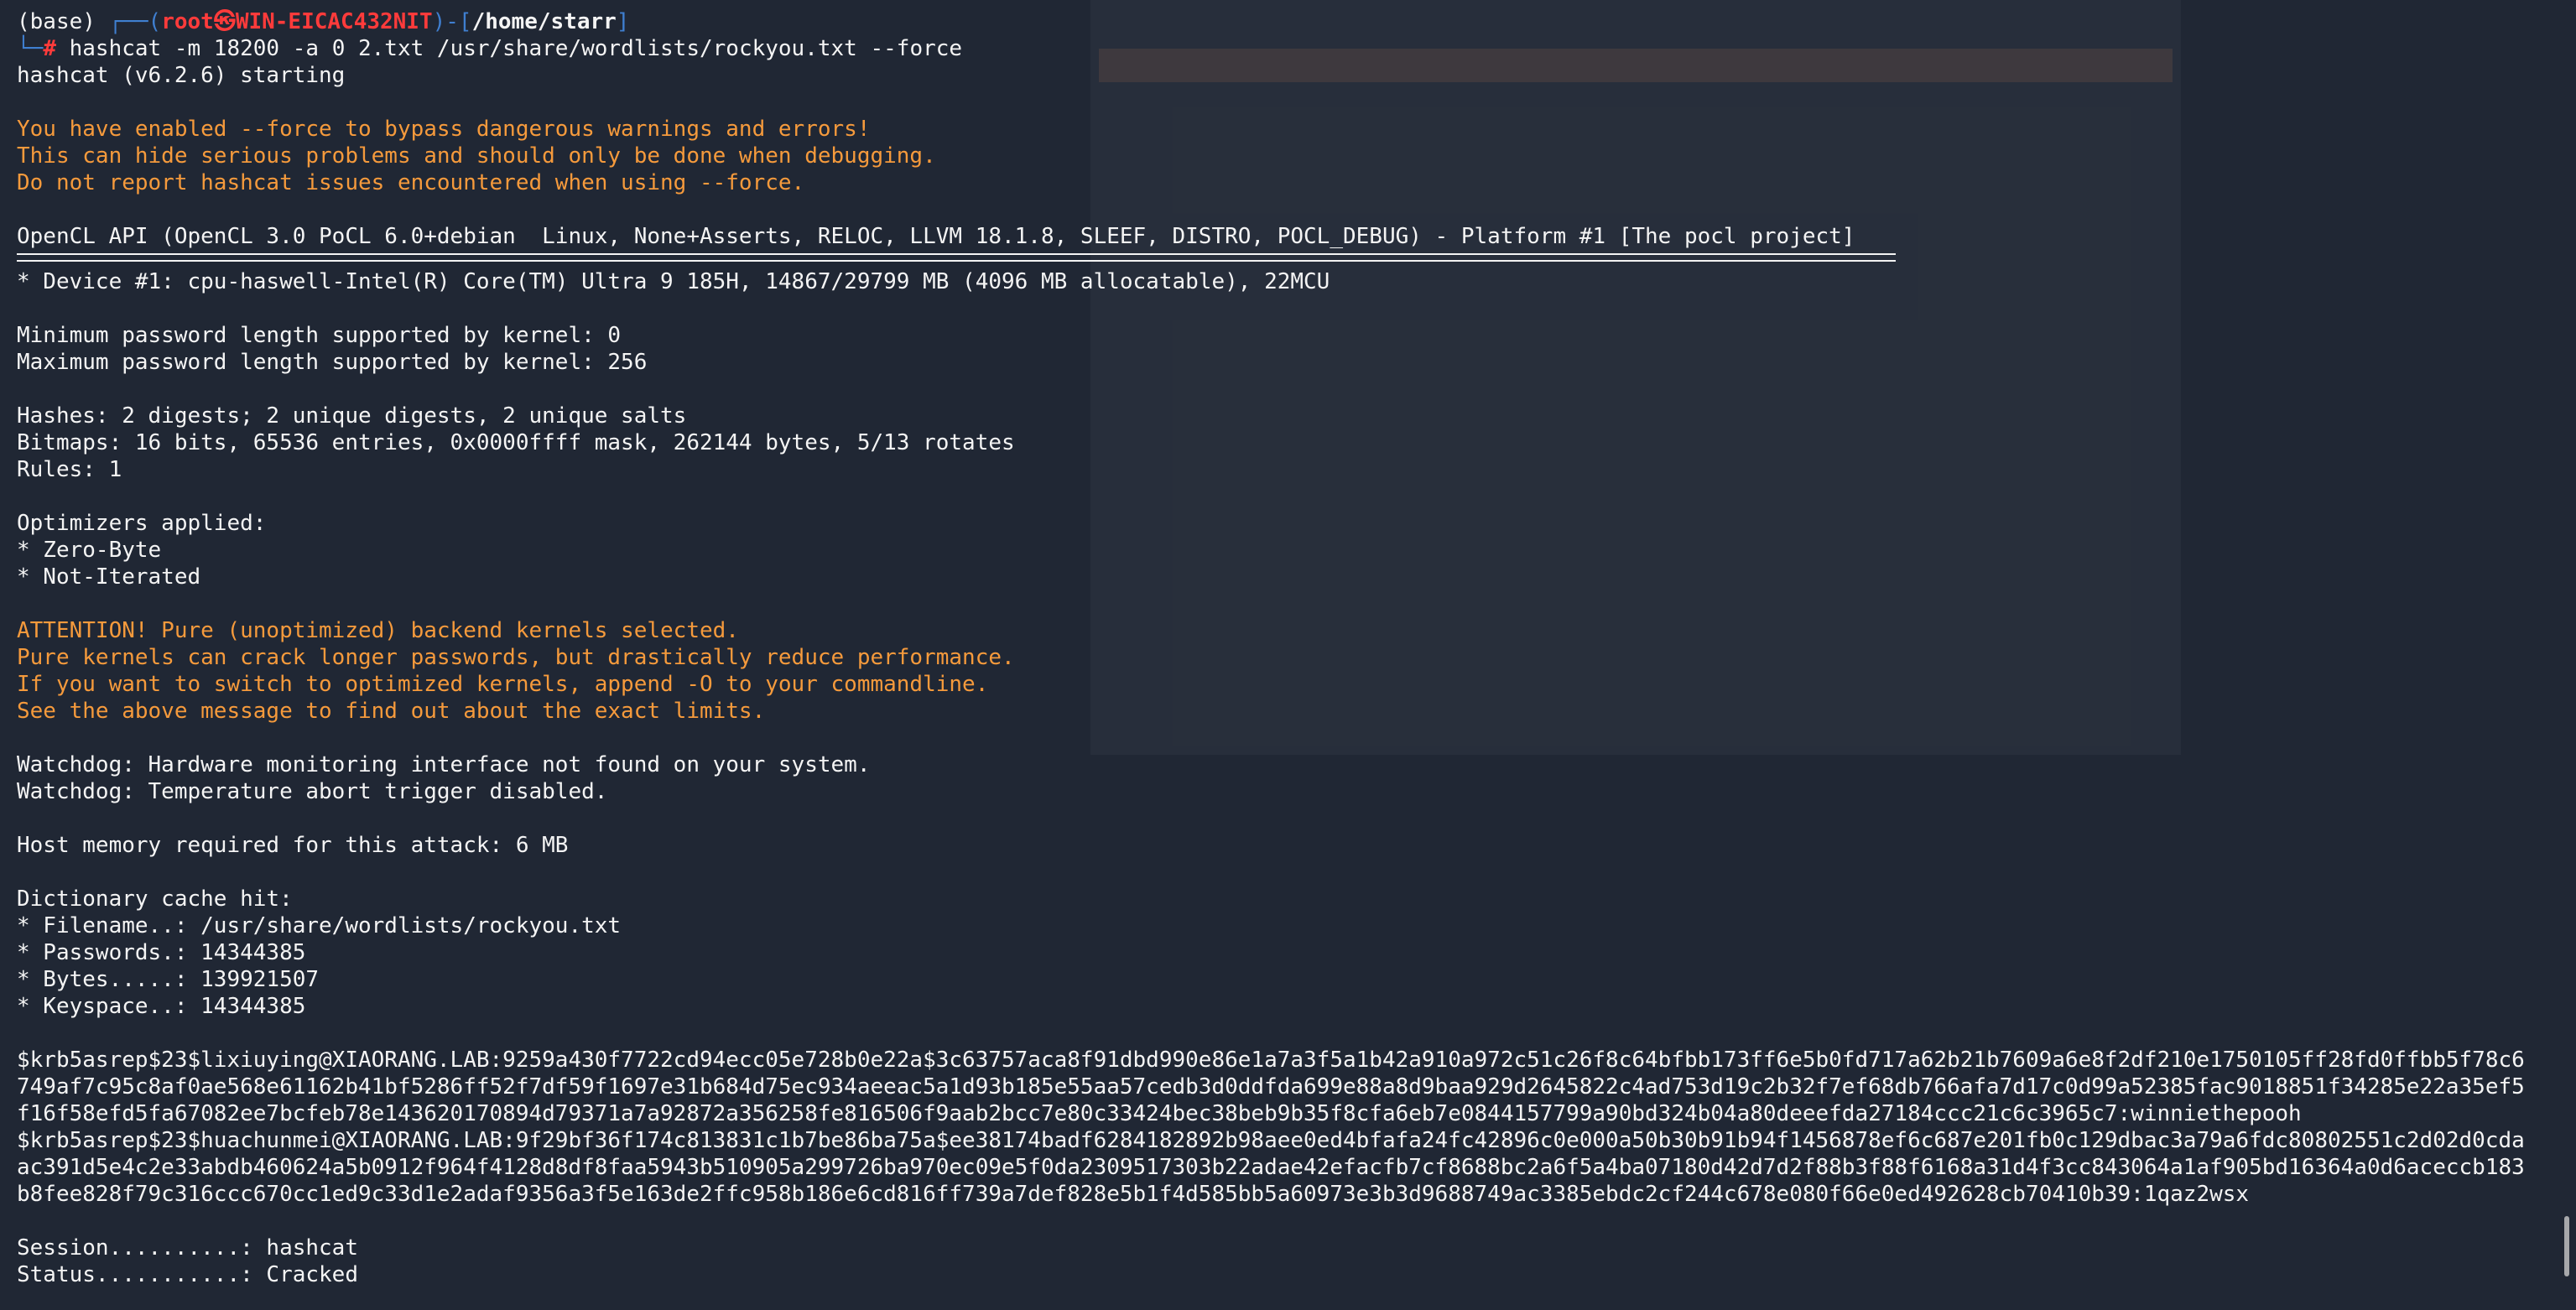  I want to click on conda-env: (base), so click(63, 21).